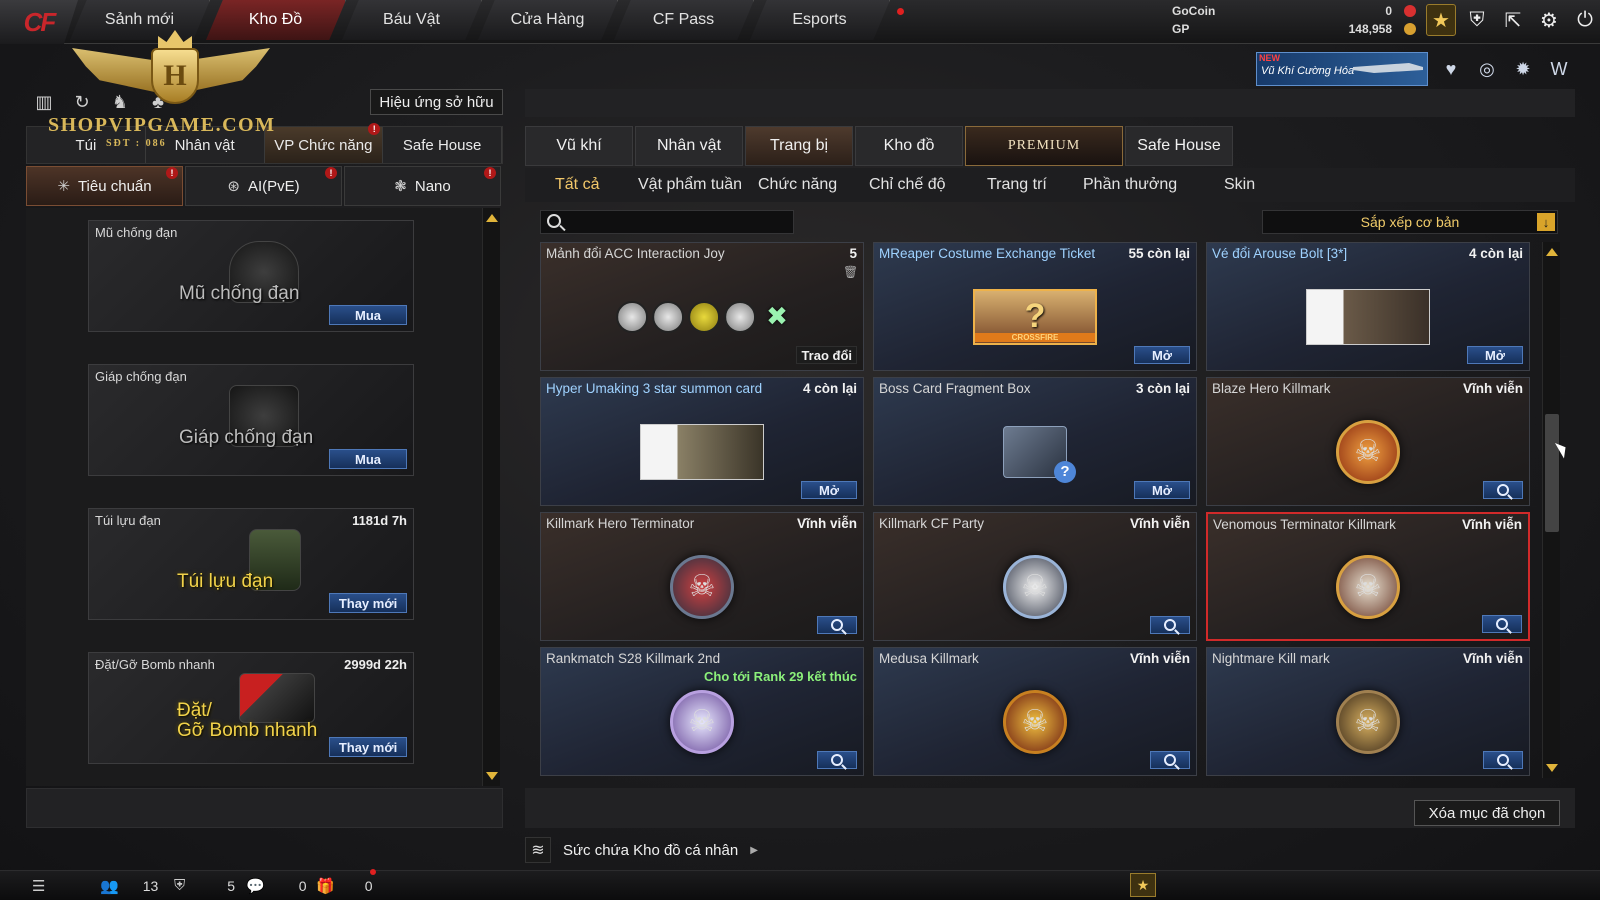 This screenshot has width=1600, height=900. Describe the element at coordinates (436, 102) in the screenshot. I see `owned-effects-button: Hiệu ứng sở hữu` at that location.